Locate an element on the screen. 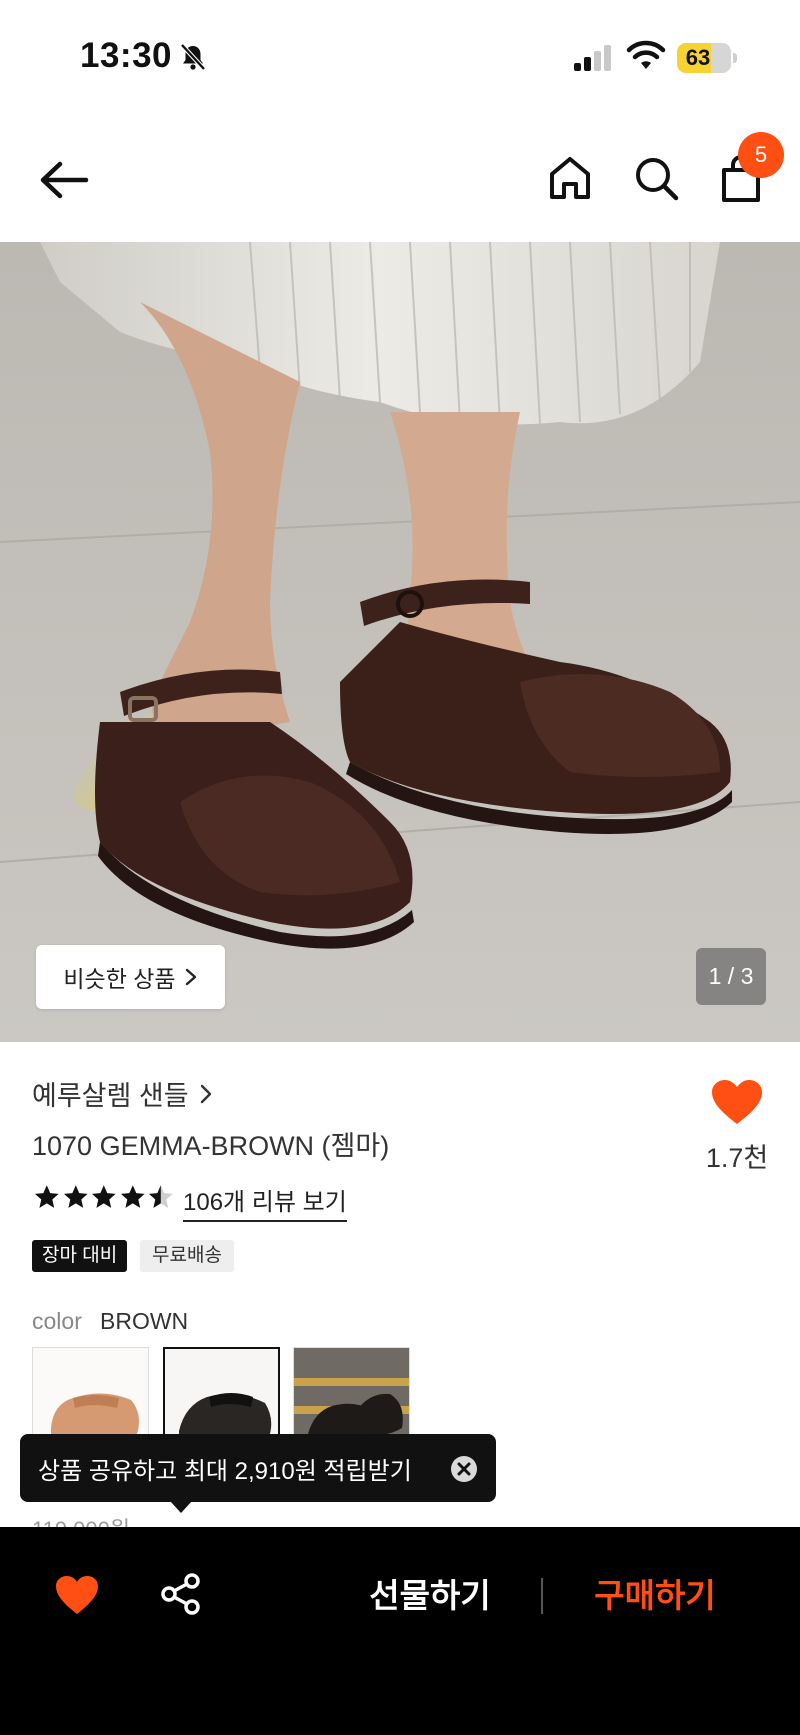  star-half-icon is located at coordinates (161, 1196).